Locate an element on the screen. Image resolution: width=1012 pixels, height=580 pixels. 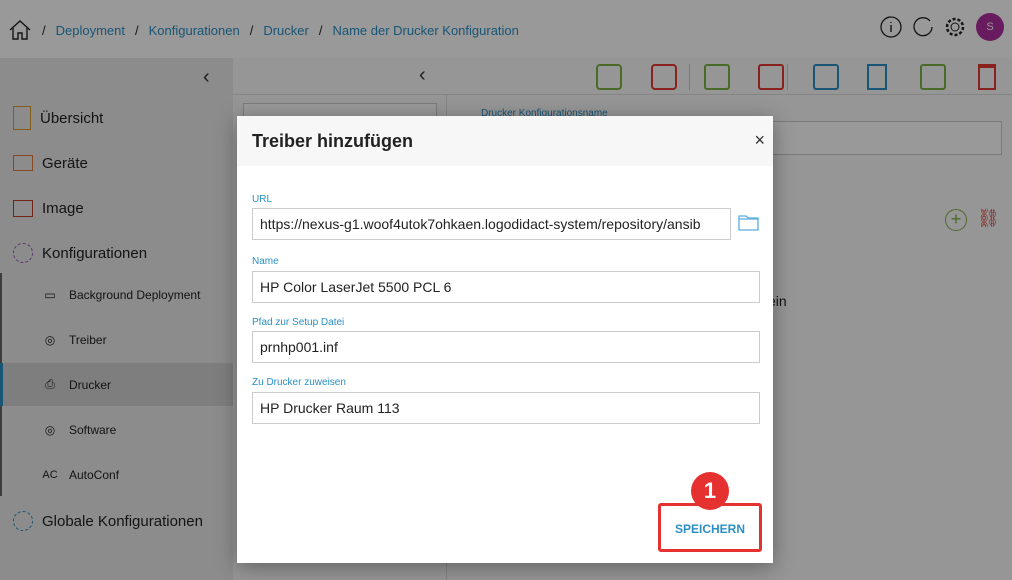
name-label: Name is located at coordinates (265, 261).